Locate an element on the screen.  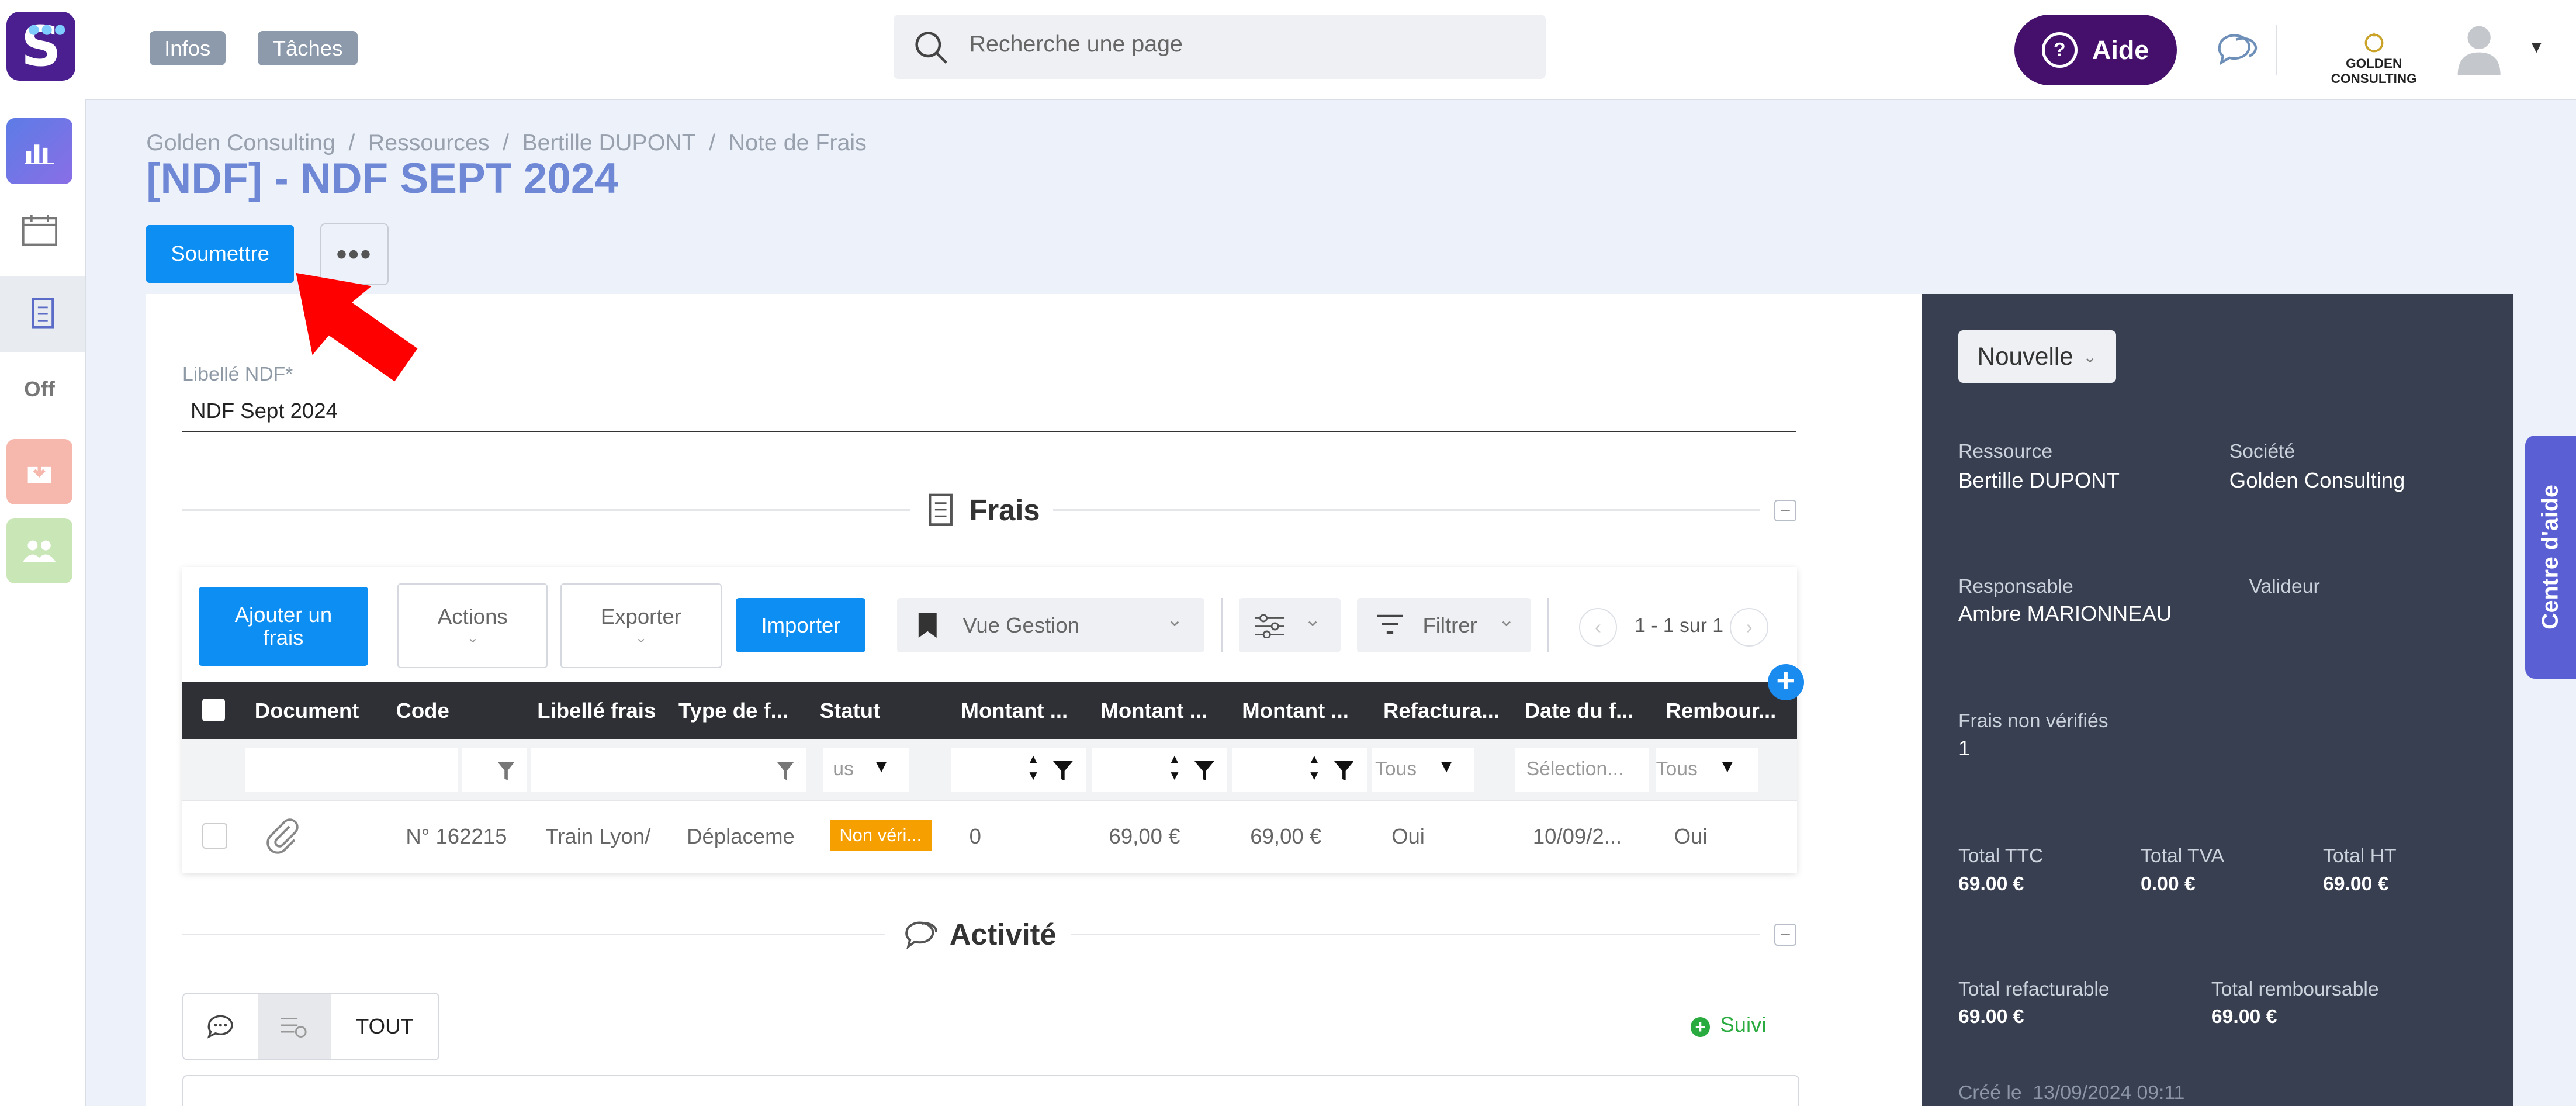
off-icon: Off is located at coordinates (39, 389).